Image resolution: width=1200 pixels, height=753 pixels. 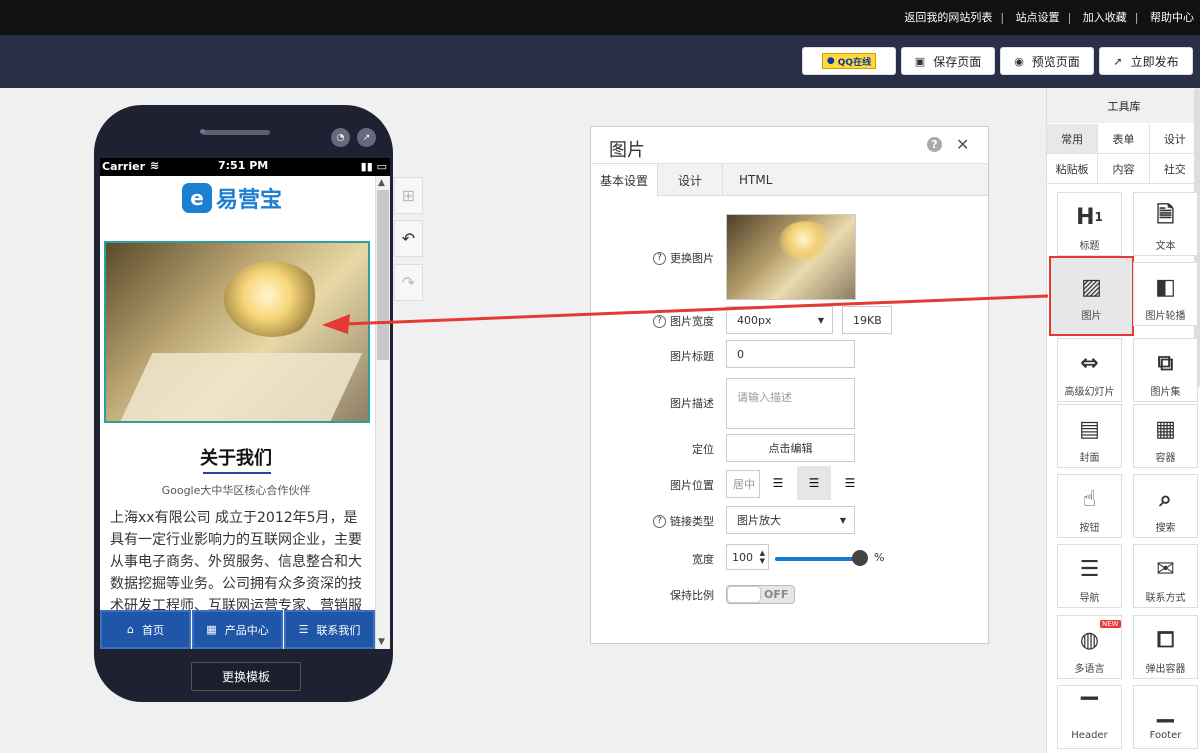 What do you see at coordinates (1146, 61) in the screenshot?
I see `publish-button: ➚ 立即发布` at bounding box center [1146, 61].